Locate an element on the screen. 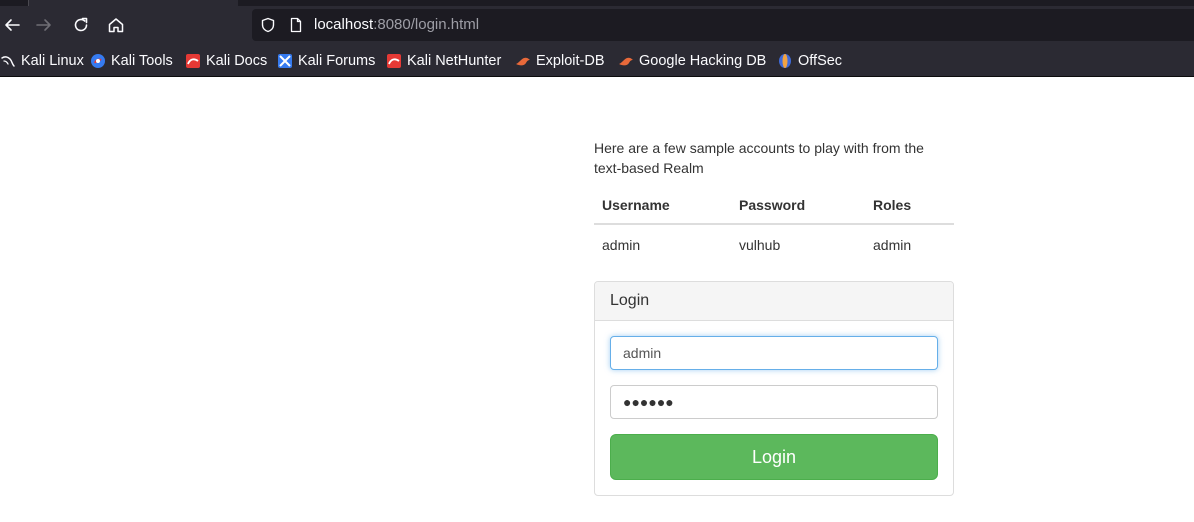 The height and width of the screenshot is (522, 1194). bookmark-offsec: OffSec is located at coordinates (809, 61).